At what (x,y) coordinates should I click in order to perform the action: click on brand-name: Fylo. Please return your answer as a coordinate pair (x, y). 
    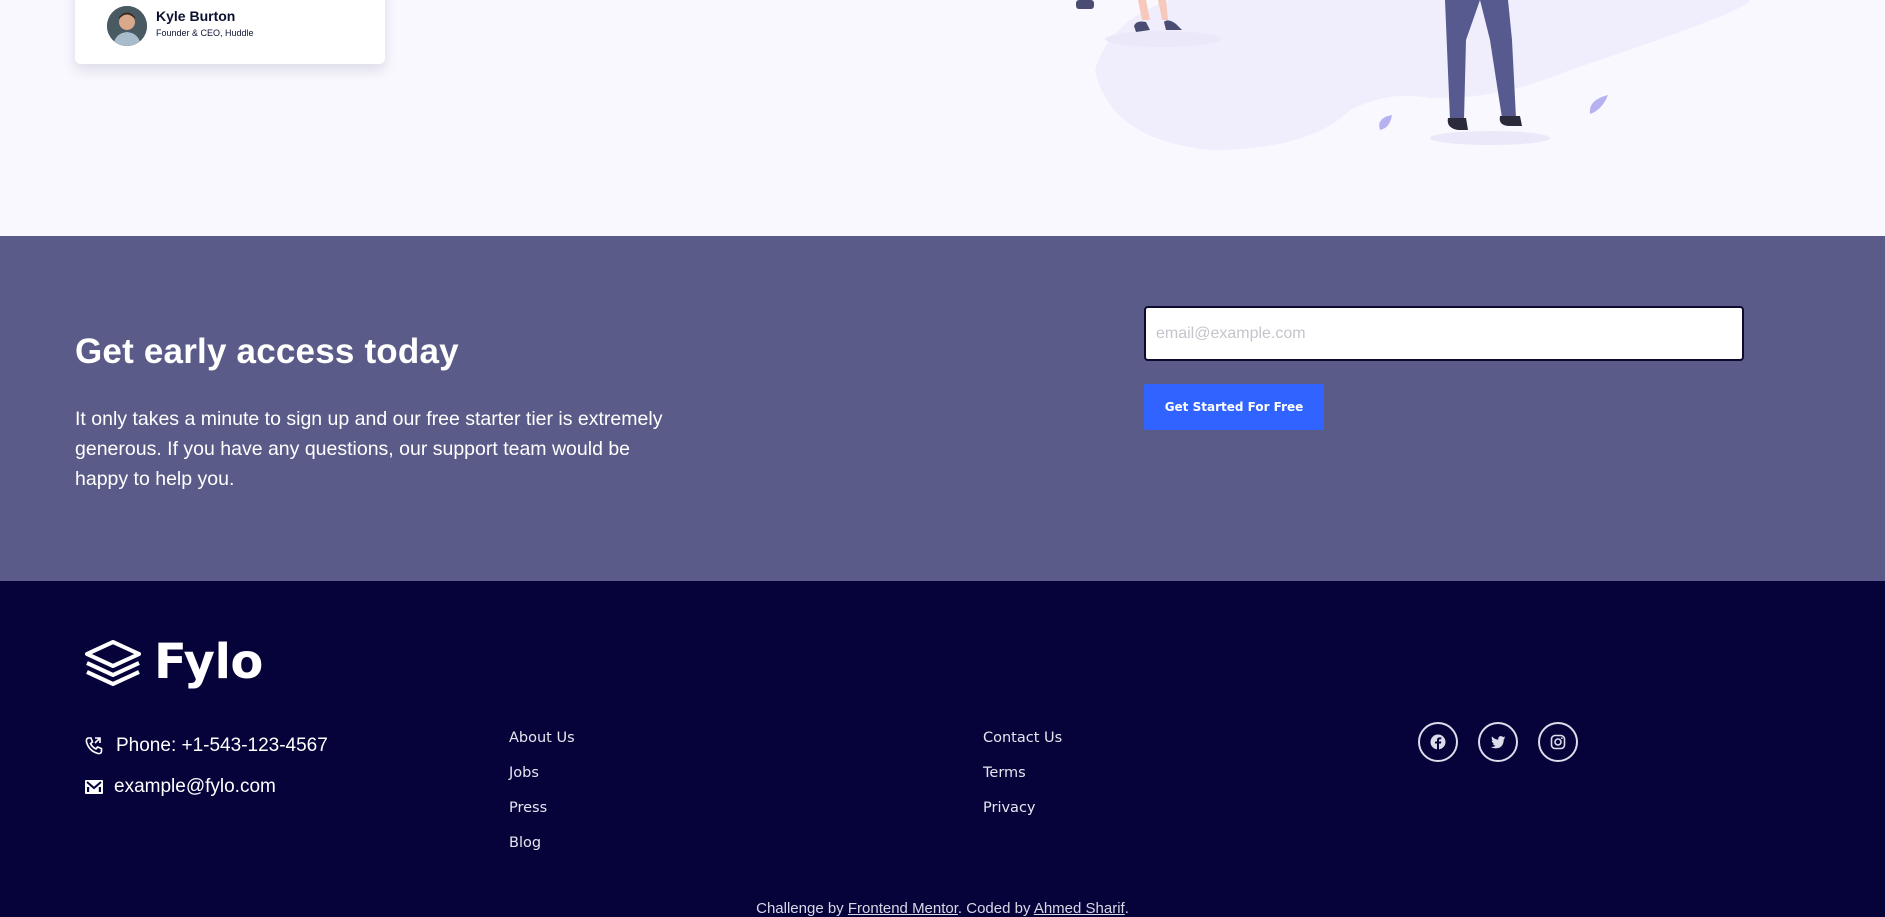
    Looking at the image, I should click on (208, 662).